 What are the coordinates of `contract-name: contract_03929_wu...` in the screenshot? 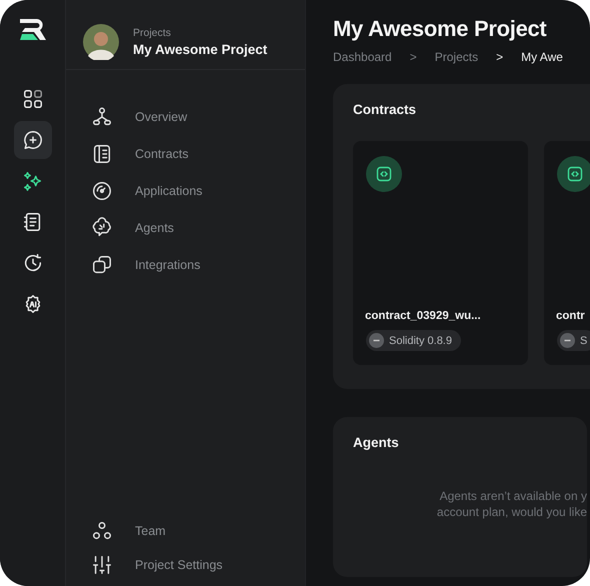 It's located at (423, 316).